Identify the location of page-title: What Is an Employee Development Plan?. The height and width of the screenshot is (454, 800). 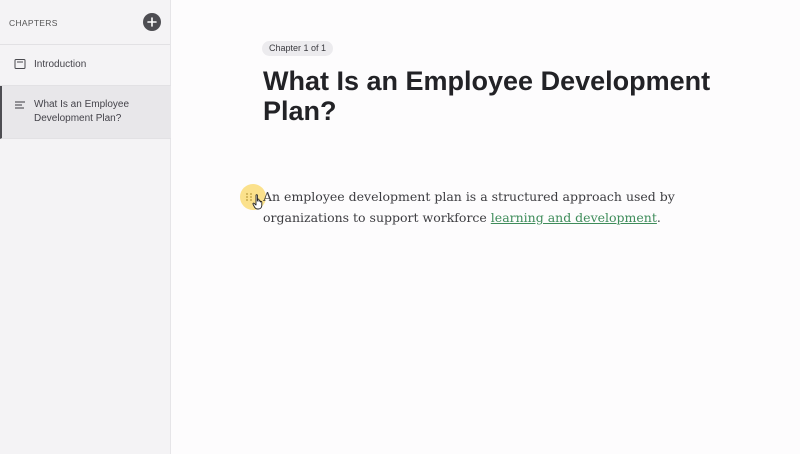
(493, 96).